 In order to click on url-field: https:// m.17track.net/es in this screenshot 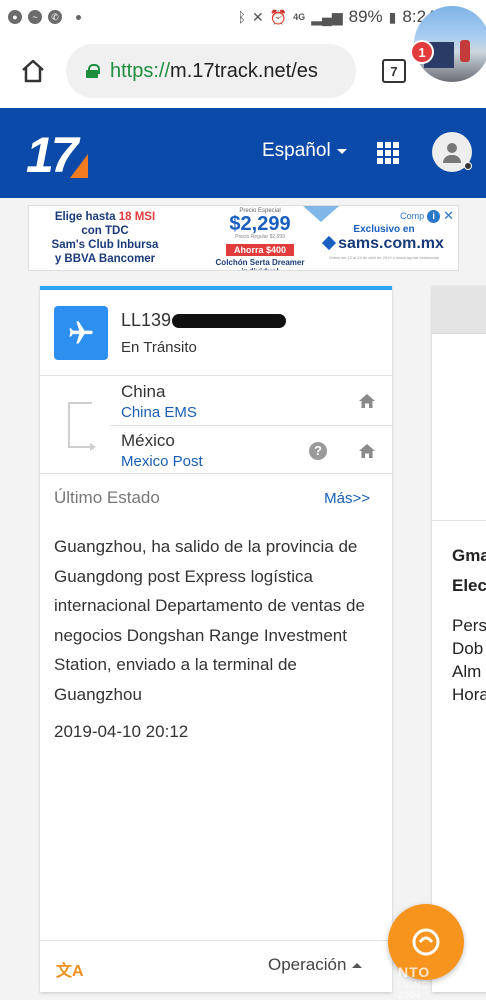, I will do `click(211, 71)`.